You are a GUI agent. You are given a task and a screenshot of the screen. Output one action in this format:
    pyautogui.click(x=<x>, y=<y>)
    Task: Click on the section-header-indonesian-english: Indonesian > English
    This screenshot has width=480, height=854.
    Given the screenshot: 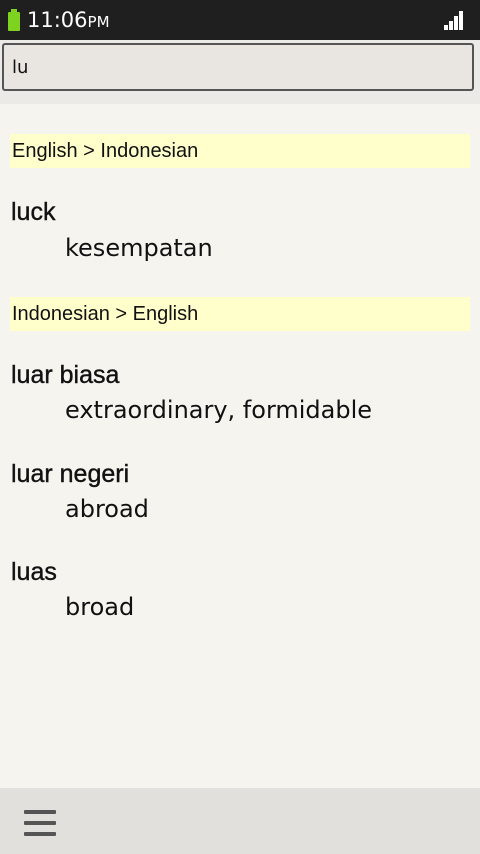 What is the action you would take?
    pyautogui.click(x=240, y=314)
    